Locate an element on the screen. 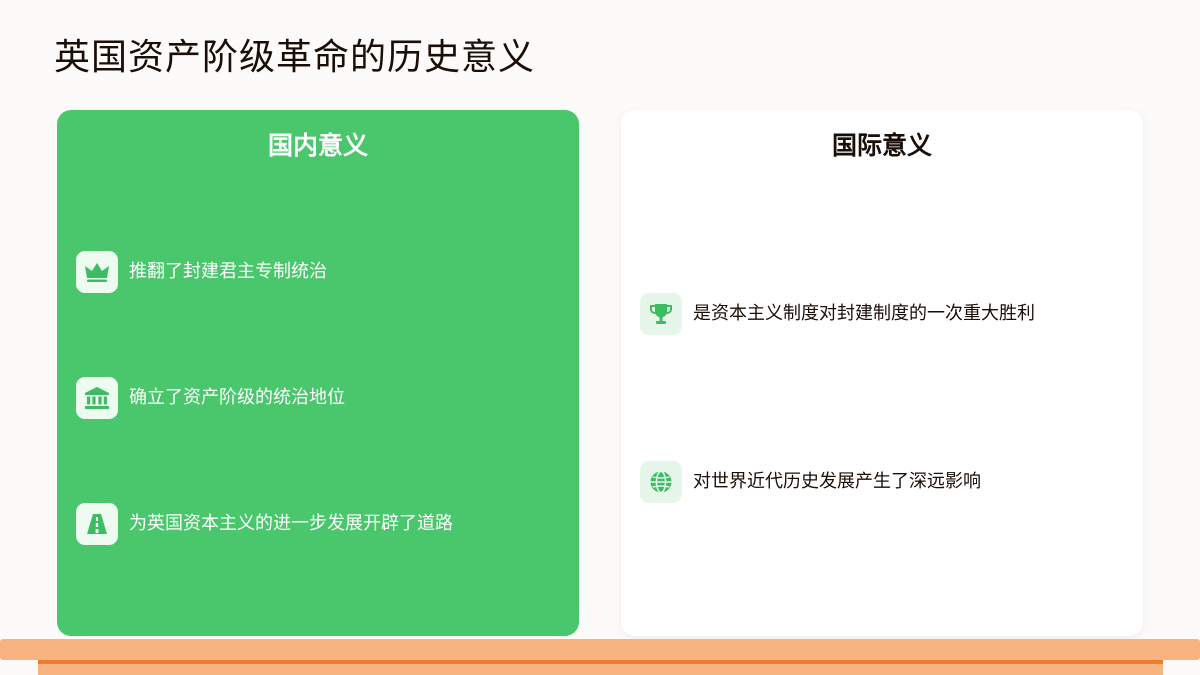  domestic-item: 推翻了封建君主专制统治 is located at coordinates (201, 272).